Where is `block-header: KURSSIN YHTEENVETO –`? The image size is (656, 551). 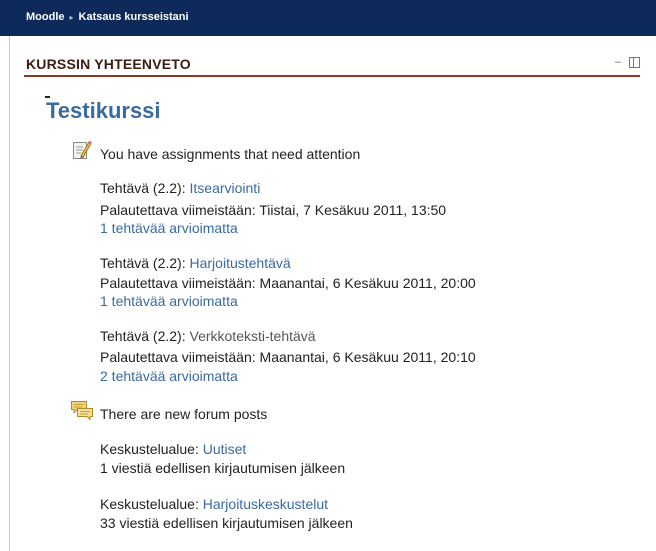
block-header: KURSSIN YHTEENVETO – is located at coordinates (332, 65).